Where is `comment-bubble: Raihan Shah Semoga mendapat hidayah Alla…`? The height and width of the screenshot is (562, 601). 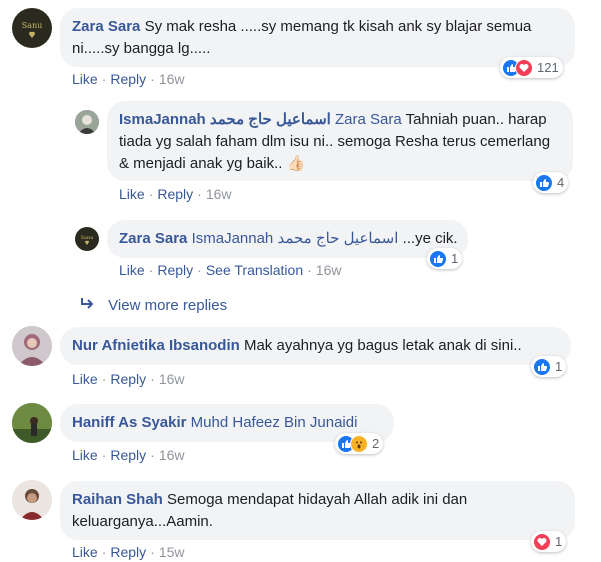
comment-bubble: Raihan Shah Semoga mendapat hidayah Alla… is located at coordinates (317, 510).